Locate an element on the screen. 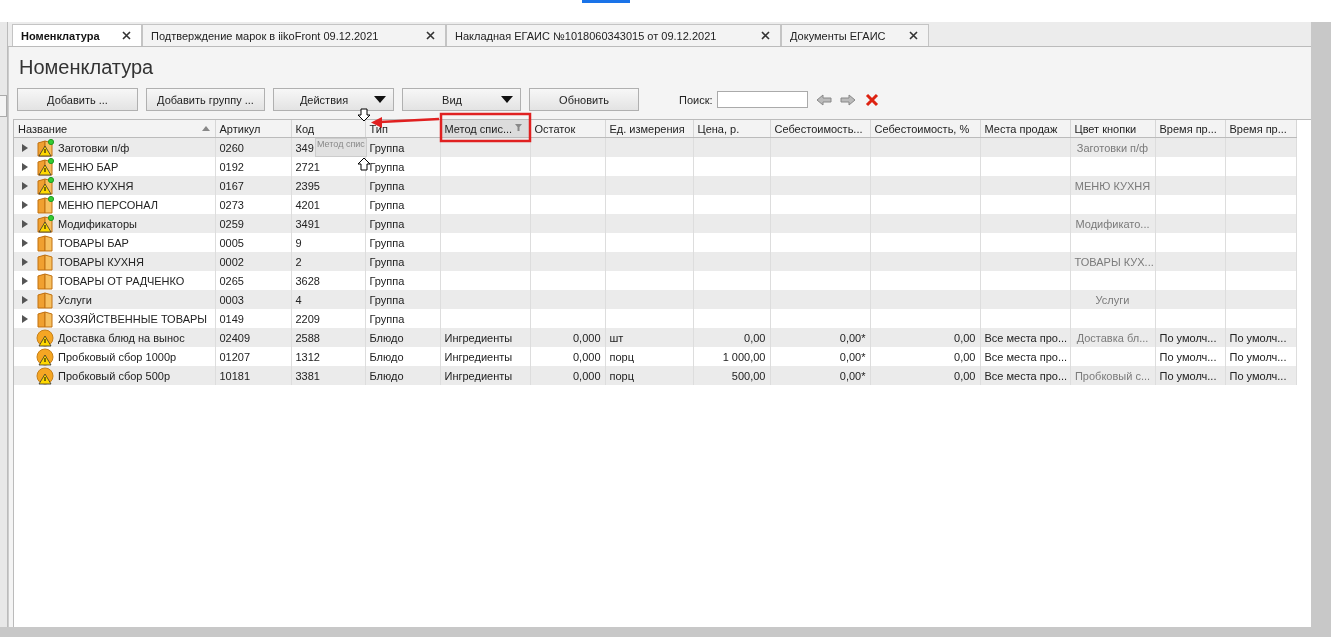 The image size is (1331, 637). table-cell: ТОВАРЫ БАР is located at coordinates (93, 242).